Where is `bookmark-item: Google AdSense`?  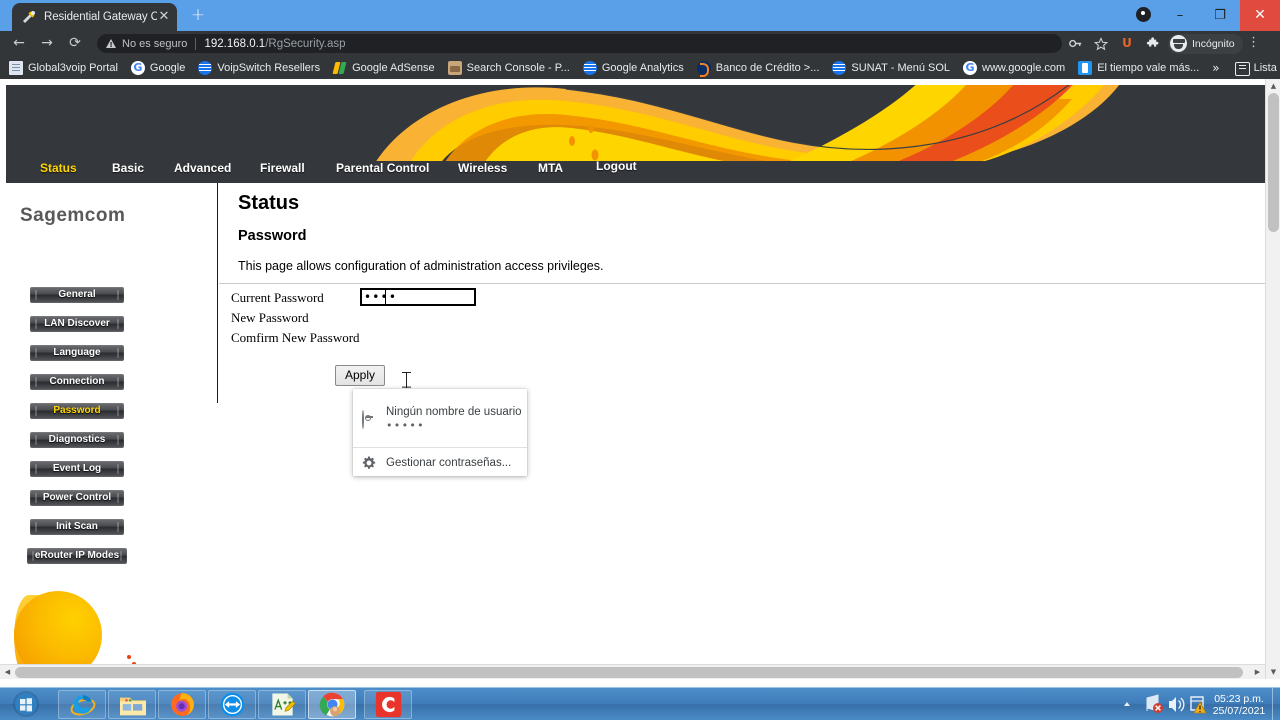
bookmark-item: Google AdSense is located at coordinates (384, 68).